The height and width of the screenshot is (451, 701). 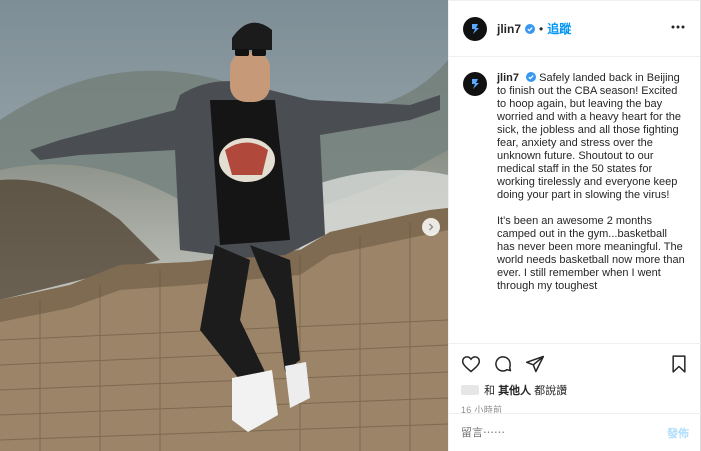 I want to click on chevron-right-icon, so click(x=431, y=227).